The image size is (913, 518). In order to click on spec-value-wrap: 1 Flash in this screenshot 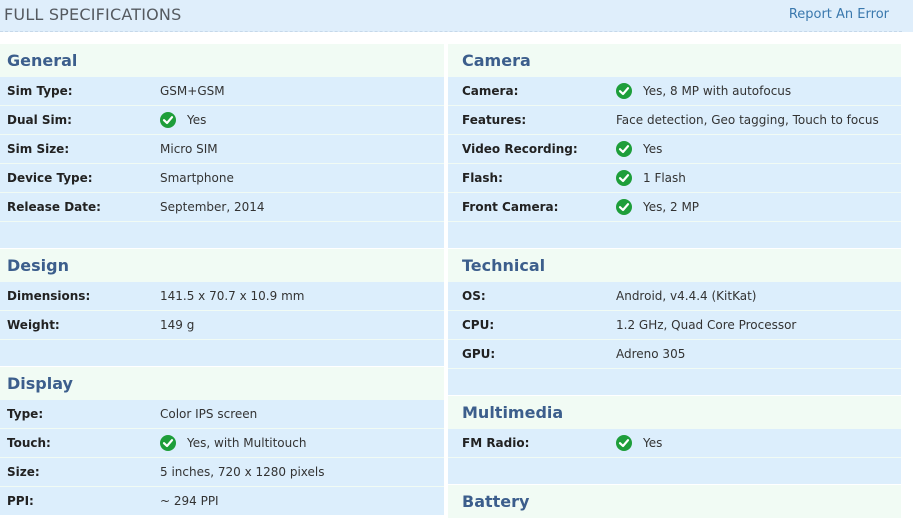, I will do `click(651, 178)`.